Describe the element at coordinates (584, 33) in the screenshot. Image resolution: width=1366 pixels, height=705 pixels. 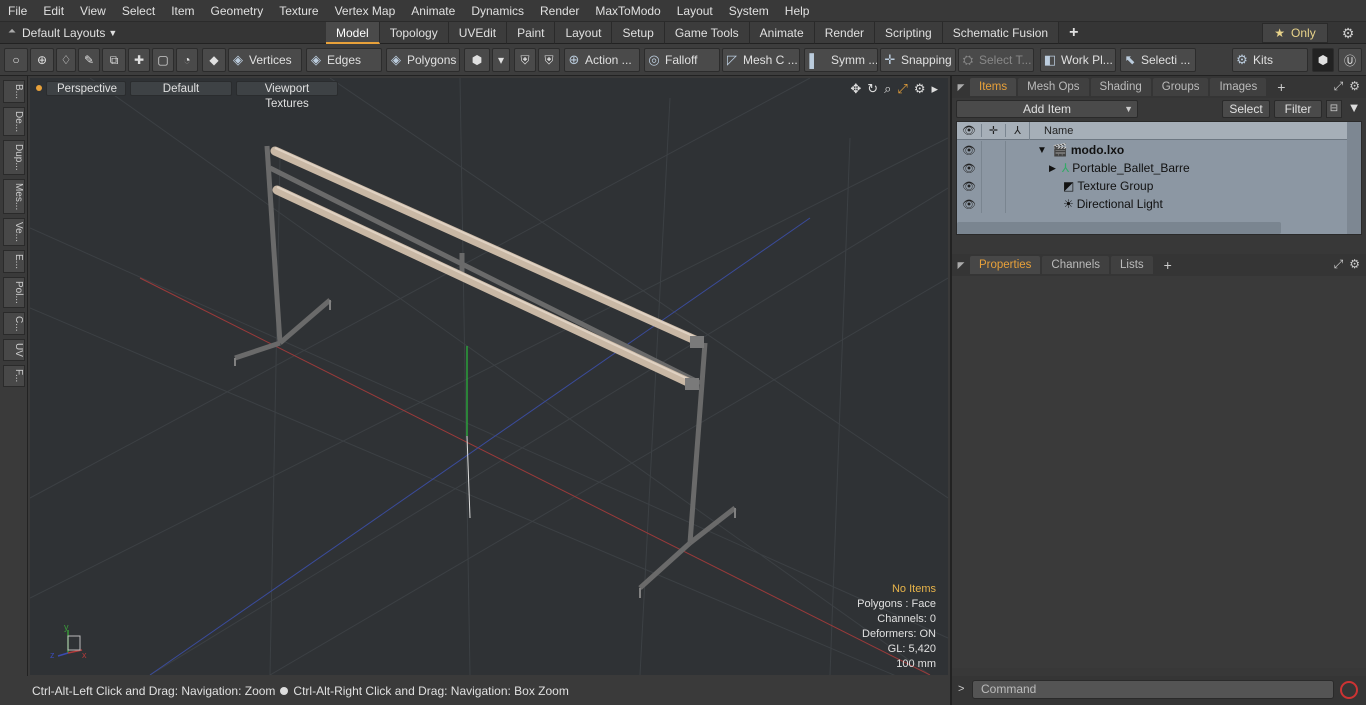
I see `tab-layout: Layout` at that location.